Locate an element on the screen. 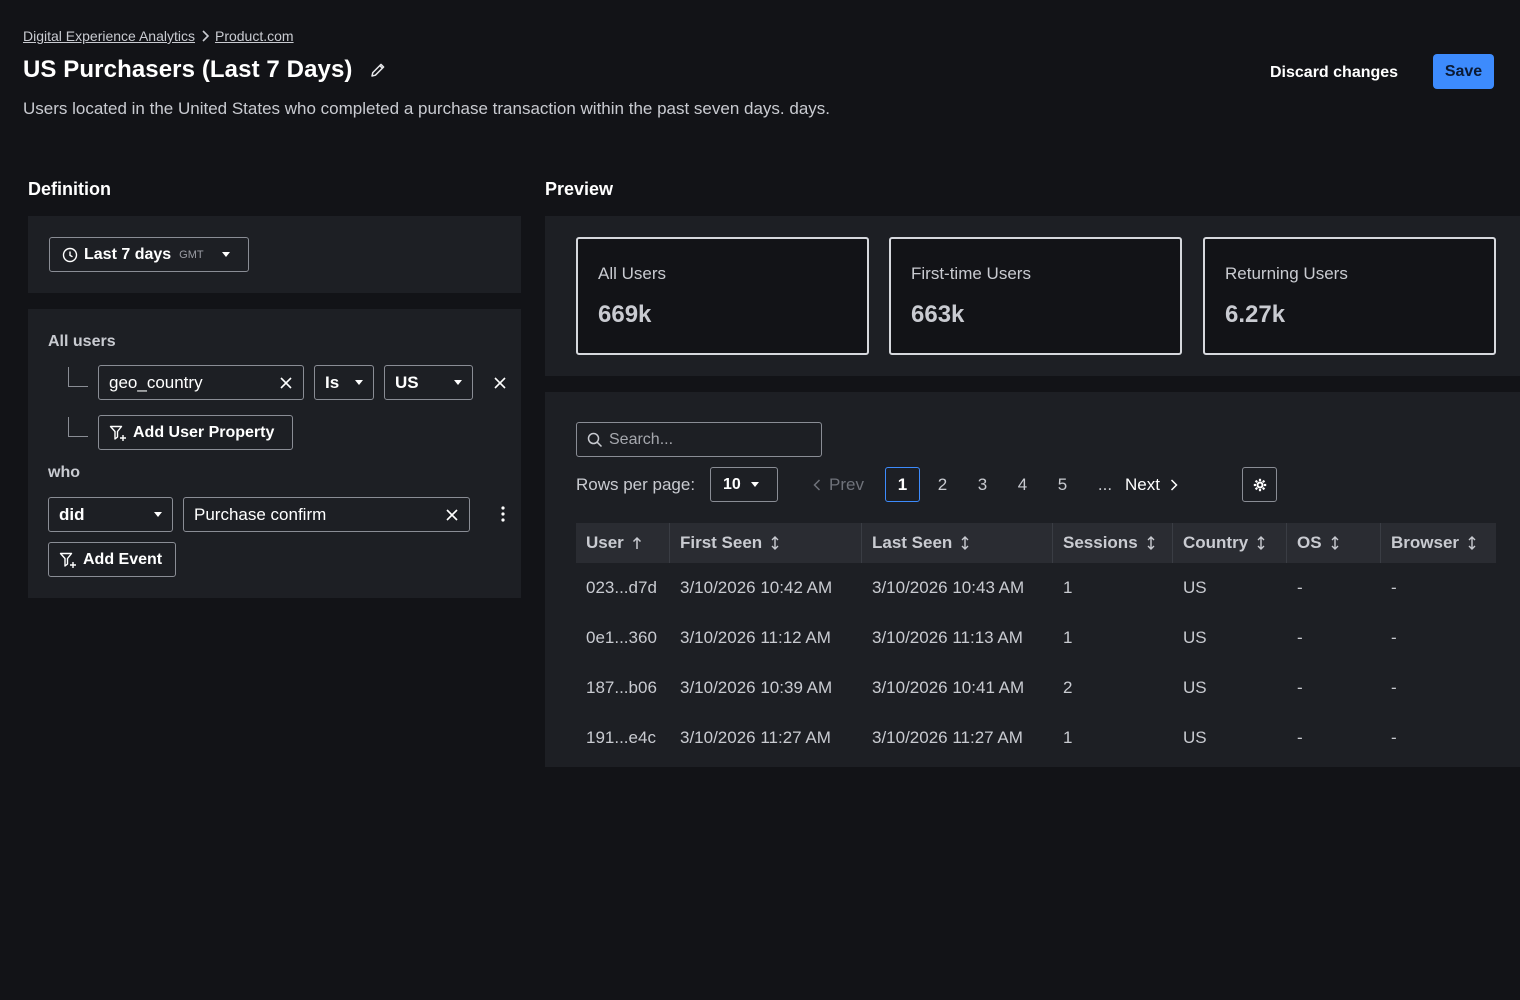 Image resolution: width=1520 pixels, height=1000 pixels. cell-first-seen: 3/10/2026 11:12 AM is located at coordinates (755, 637).